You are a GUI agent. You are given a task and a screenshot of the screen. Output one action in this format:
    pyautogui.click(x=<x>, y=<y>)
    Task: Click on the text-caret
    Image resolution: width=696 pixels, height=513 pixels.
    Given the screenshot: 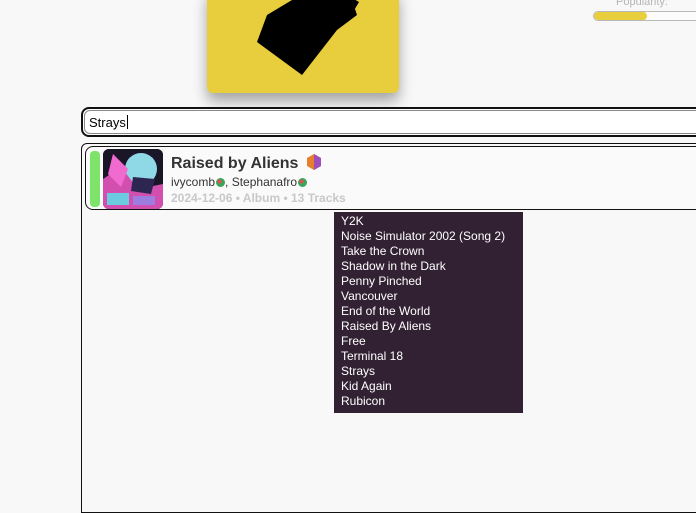 What is the action you would take?
    pyautogui.click(x=127, y=122)
    